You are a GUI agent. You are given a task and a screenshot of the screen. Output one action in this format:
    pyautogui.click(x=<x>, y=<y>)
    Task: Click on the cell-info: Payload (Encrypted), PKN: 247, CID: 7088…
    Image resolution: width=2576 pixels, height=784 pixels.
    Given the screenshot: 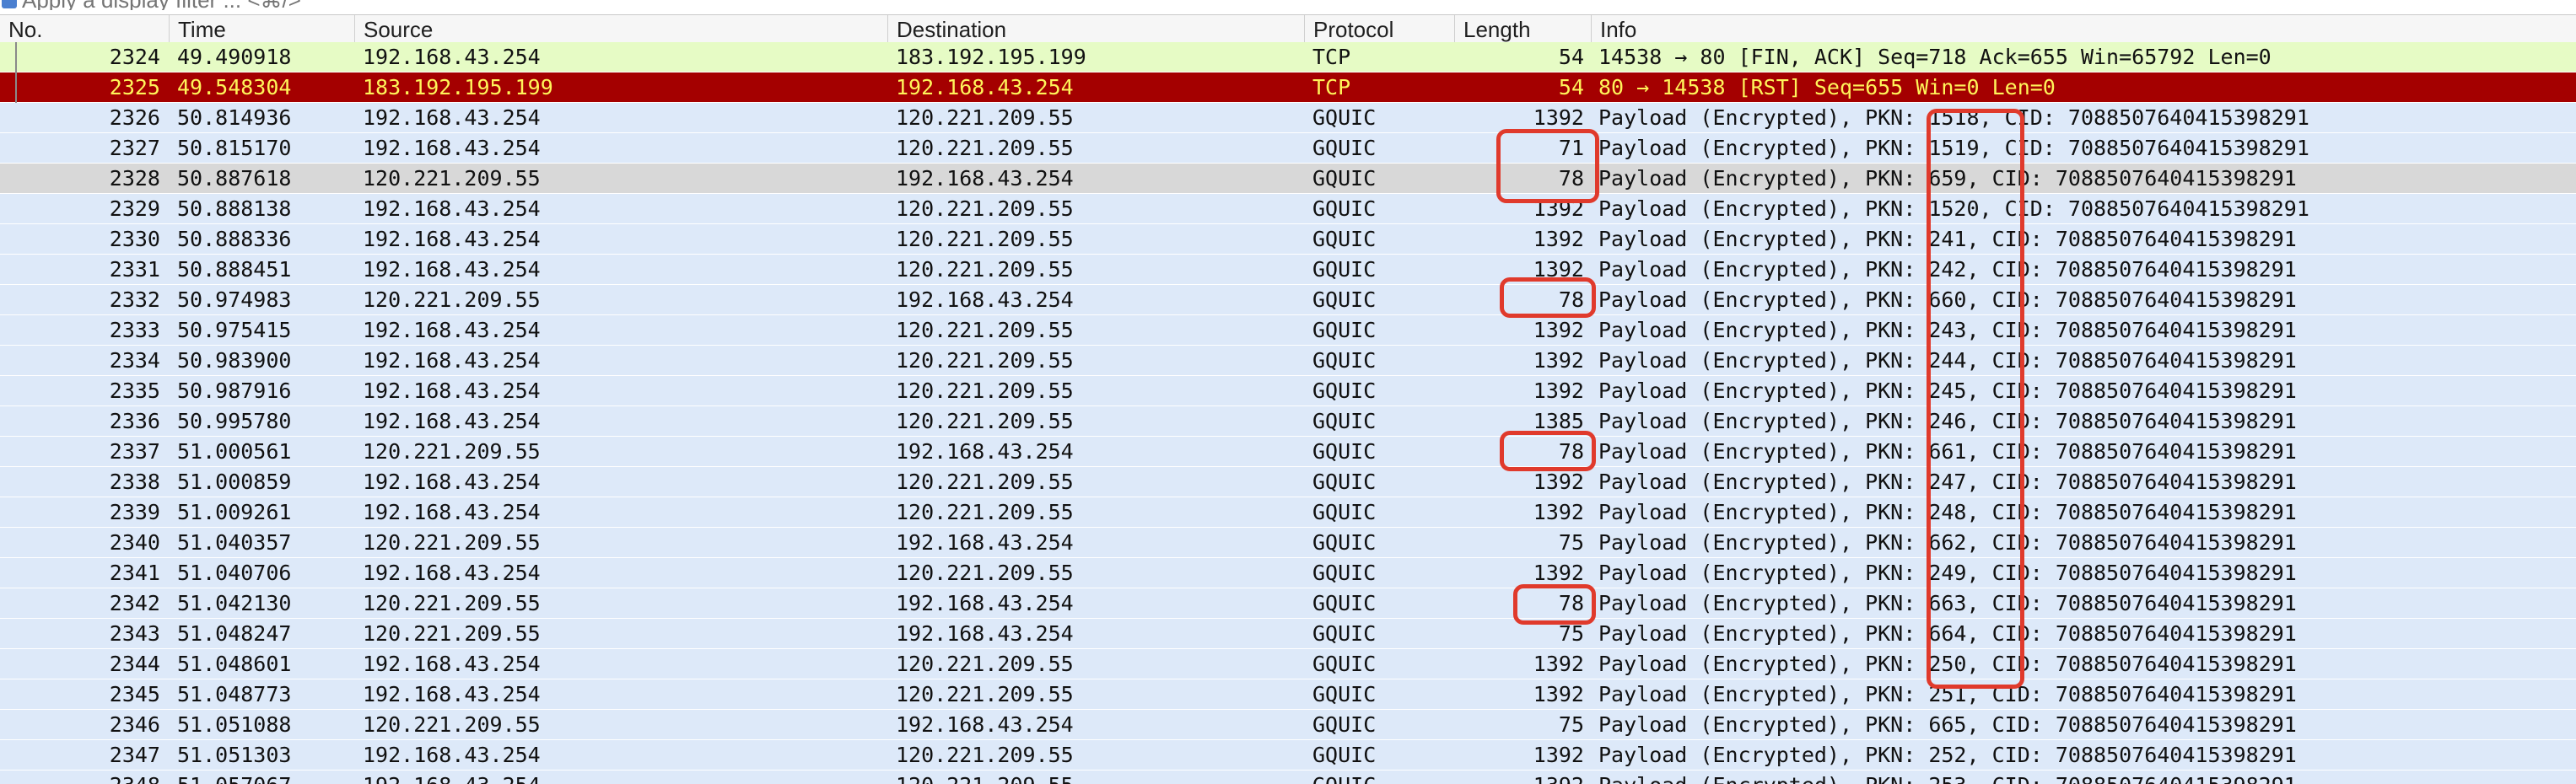 What is the action you would take?
    pyautogui.click(x=1947, y=482)
    